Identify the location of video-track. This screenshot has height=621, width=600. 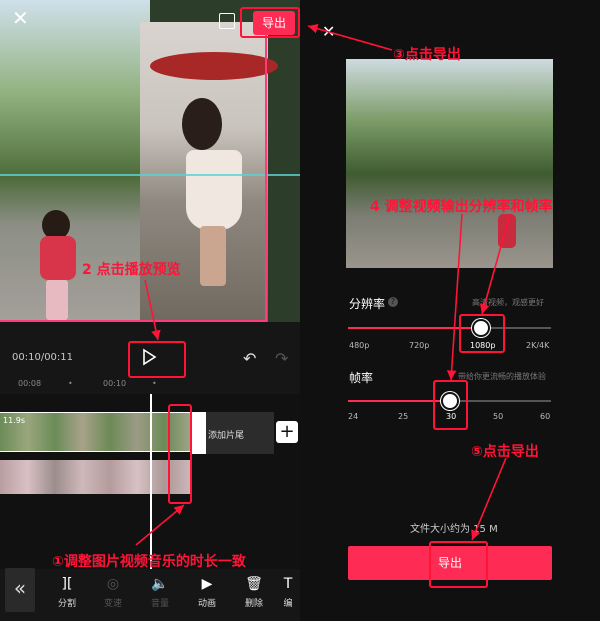
(96, 432).